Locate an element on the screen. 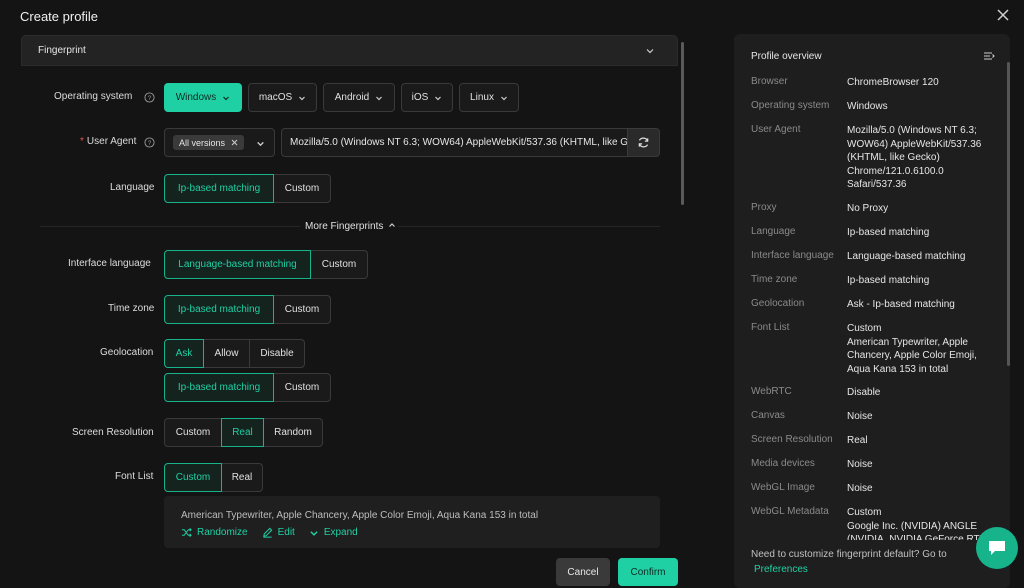  overview-label: User Agent is located at coordinates (776, 129).